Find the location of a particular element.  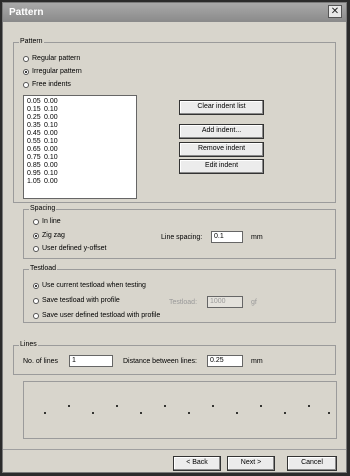

radio-irregular-pattern: Irregular pattern is located at coordinates (52, 71).